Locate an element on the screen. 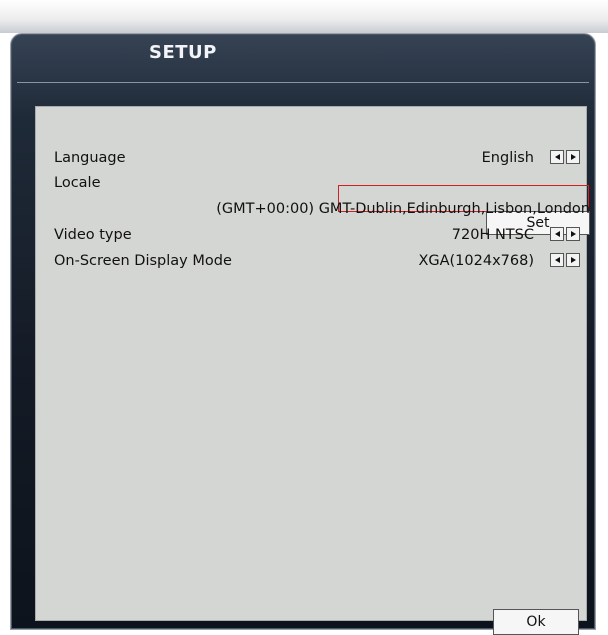 This screenshot has height=635, width=608. video-type-arrows is located at coordinates (565, 234).